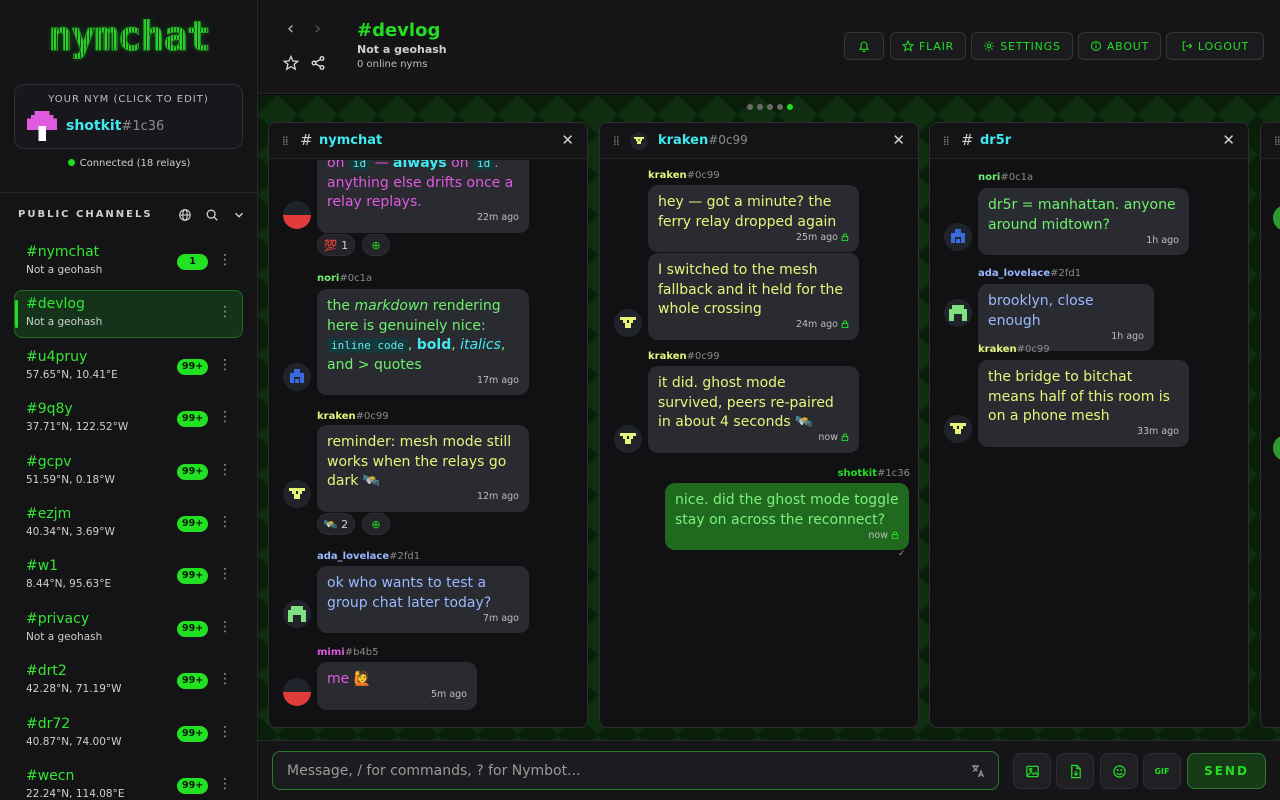  Describe the element at coordinates (895, 534) in the screenshot. I see `lock-icon` at that location.